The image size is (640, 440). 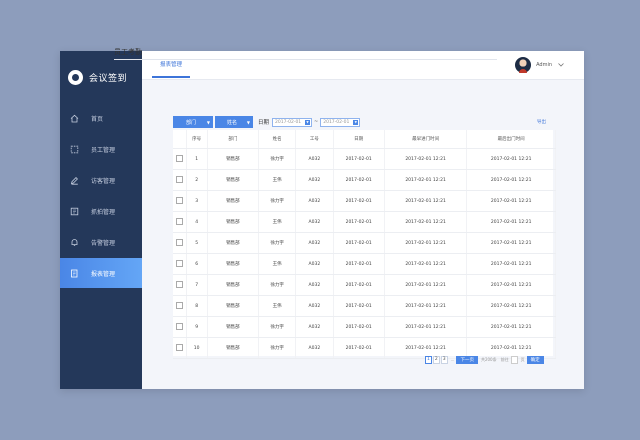 I want to click on date-end-picker: 2017-02-01 ▼, so click(x=340, y=122).